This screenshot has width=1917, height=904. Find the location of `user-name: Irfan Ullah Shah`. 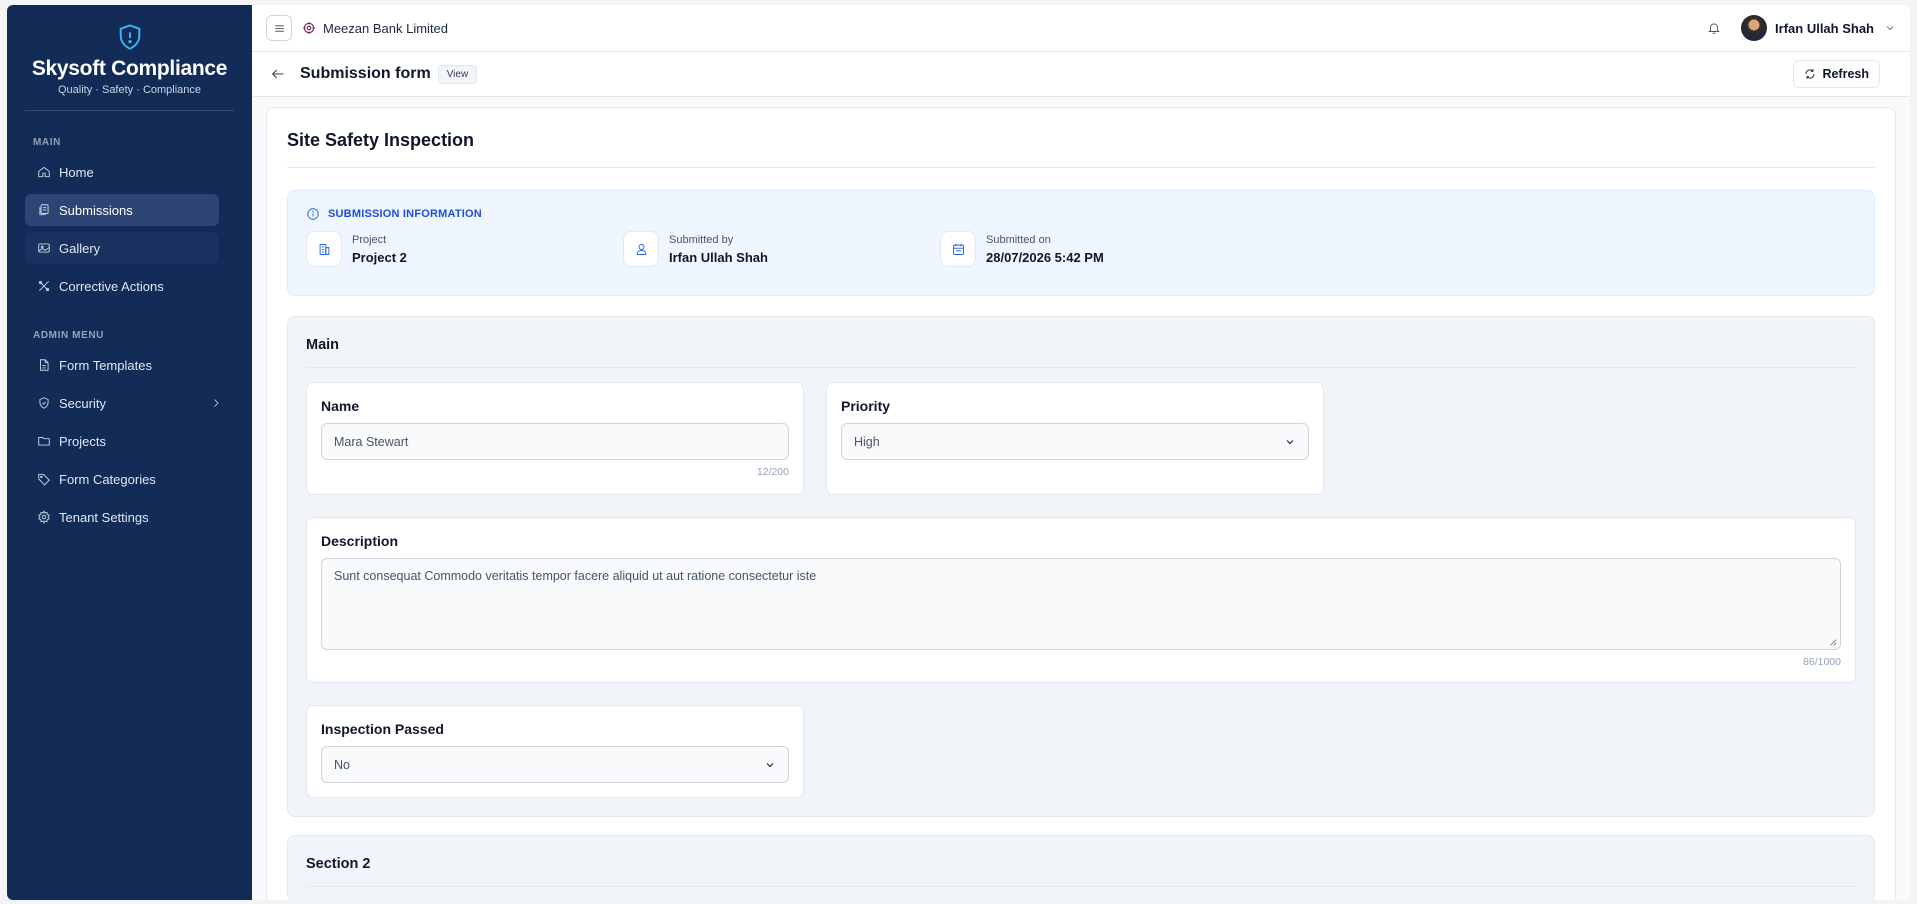

user-name: Irfan Ullah Shah is located at coordinates (1824, 28).